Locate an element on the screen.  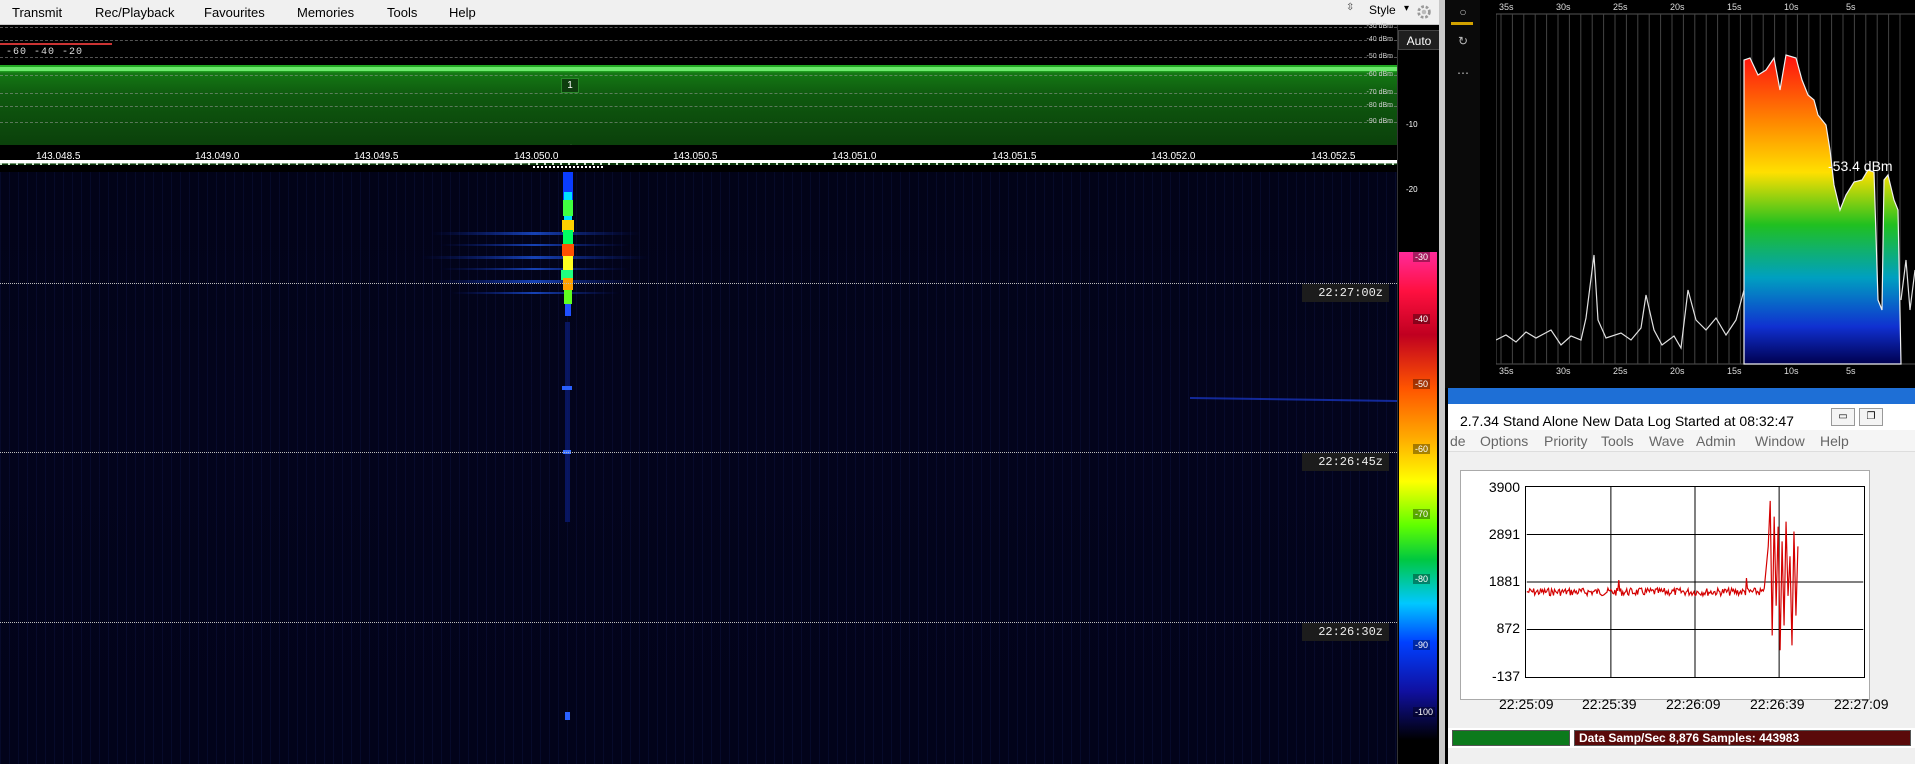
freq-tick: 143.050.5 is located at coordinates (695, 156).